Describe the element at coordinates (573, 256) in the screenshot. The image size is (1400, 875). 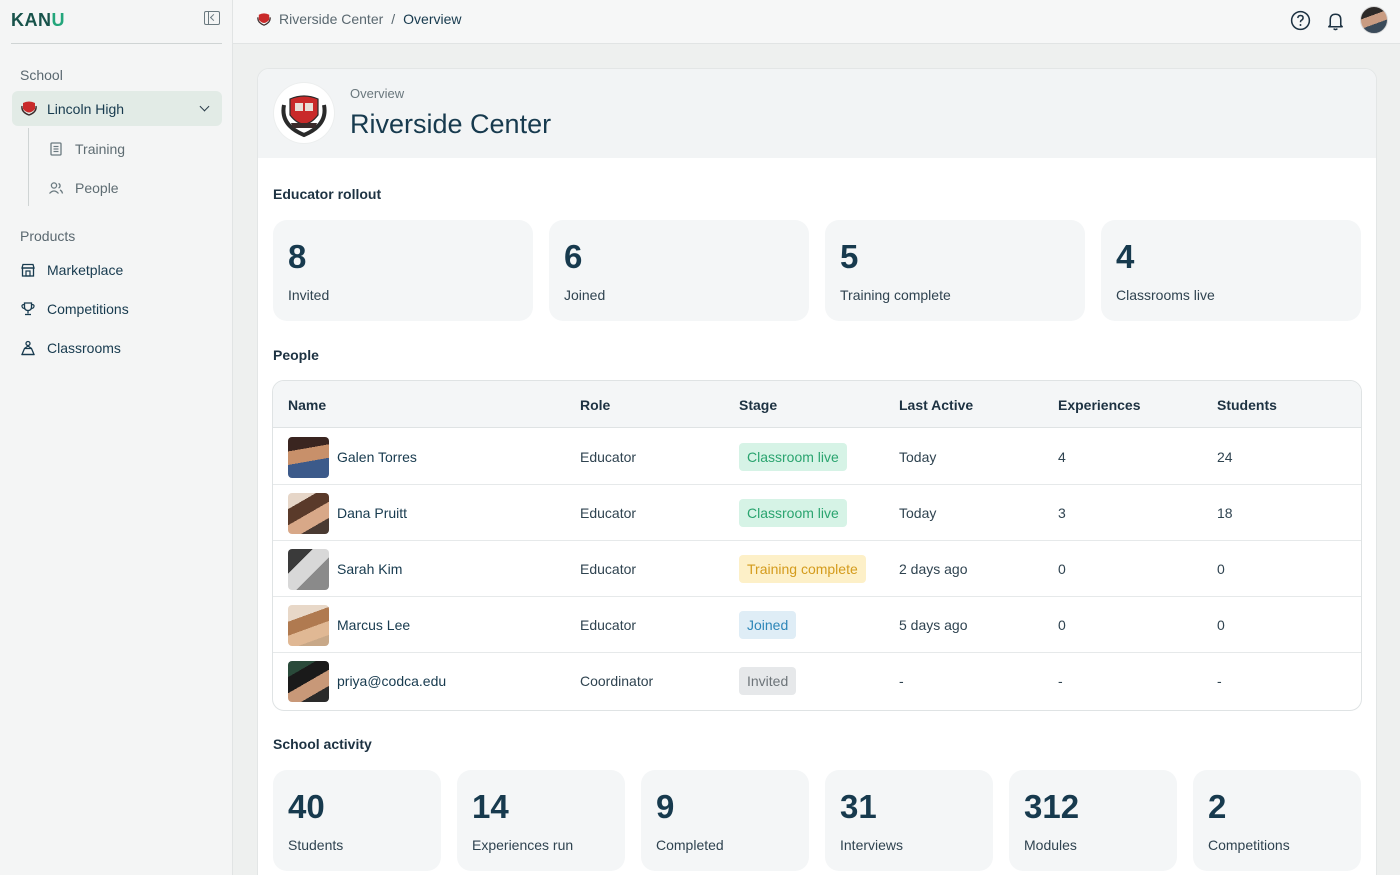
I see `stat-value: 6` at that location.